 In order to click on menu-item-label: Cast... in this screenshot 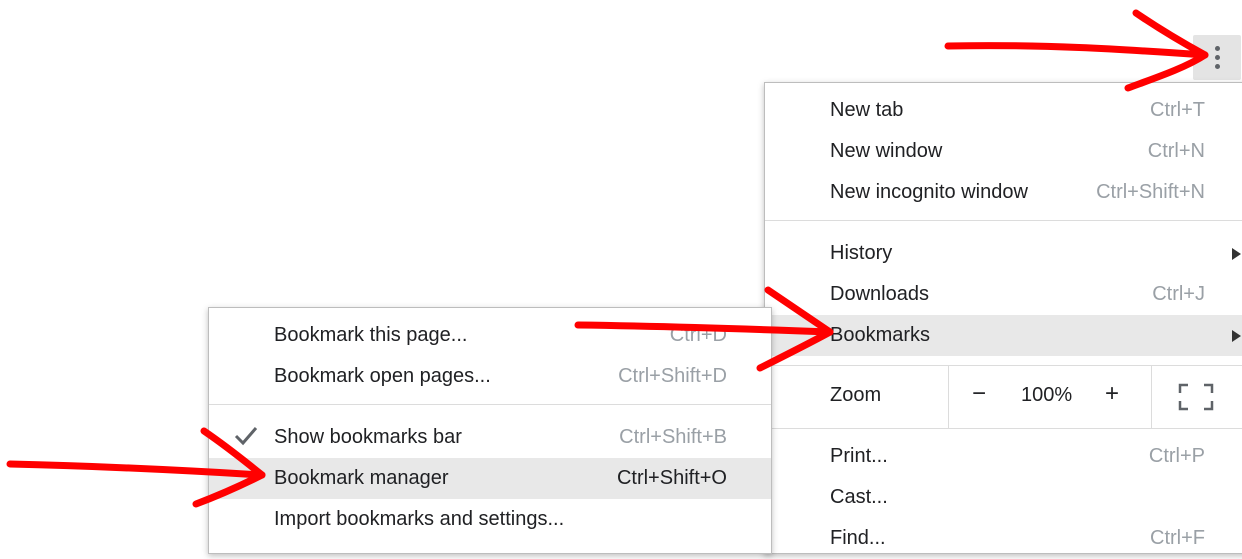, I will do `click(859, 497)`.